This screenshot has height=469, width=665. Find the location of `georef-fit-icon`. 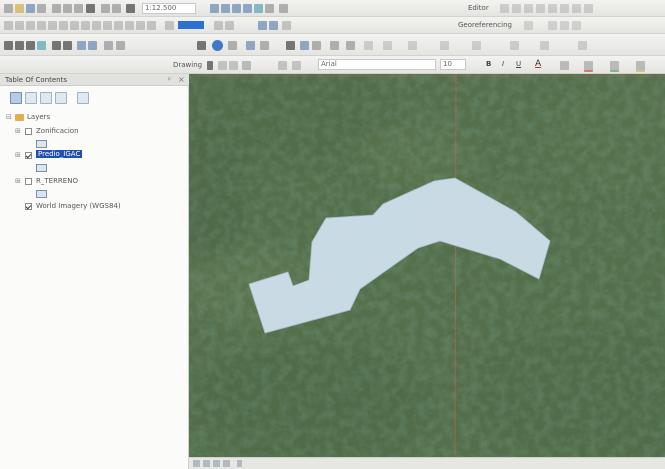

georef-fit-icon is located at coordinates (218, 25).